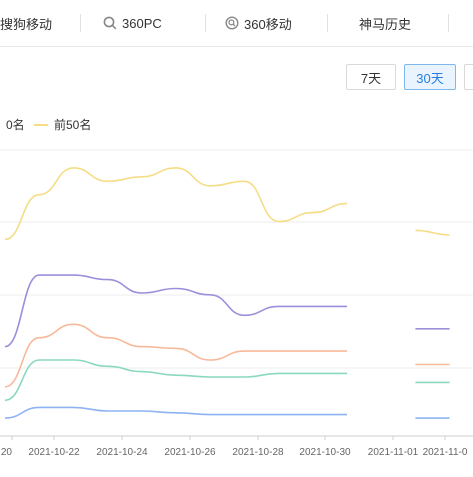 The width and height of the screenshot is (473, 477). What do you see at coordinates (122, 452) in the screenshot?
I see `x-tick-label: 2021-10-24` at bounding box center [122, 452].